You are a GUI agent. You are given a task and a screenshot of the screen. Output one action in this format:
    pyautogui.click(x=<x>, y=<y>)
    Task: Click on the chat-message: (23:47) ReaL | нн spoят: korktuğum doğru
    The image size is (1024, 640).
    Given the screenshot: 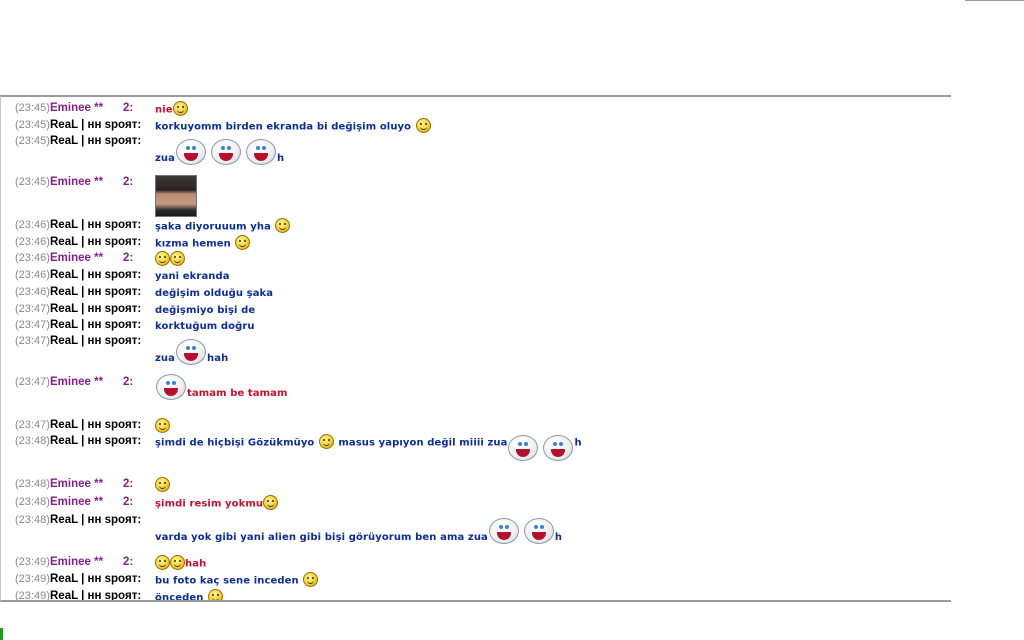 What is the action you would take?
    pyautogui.click(x=476, y=326)
    